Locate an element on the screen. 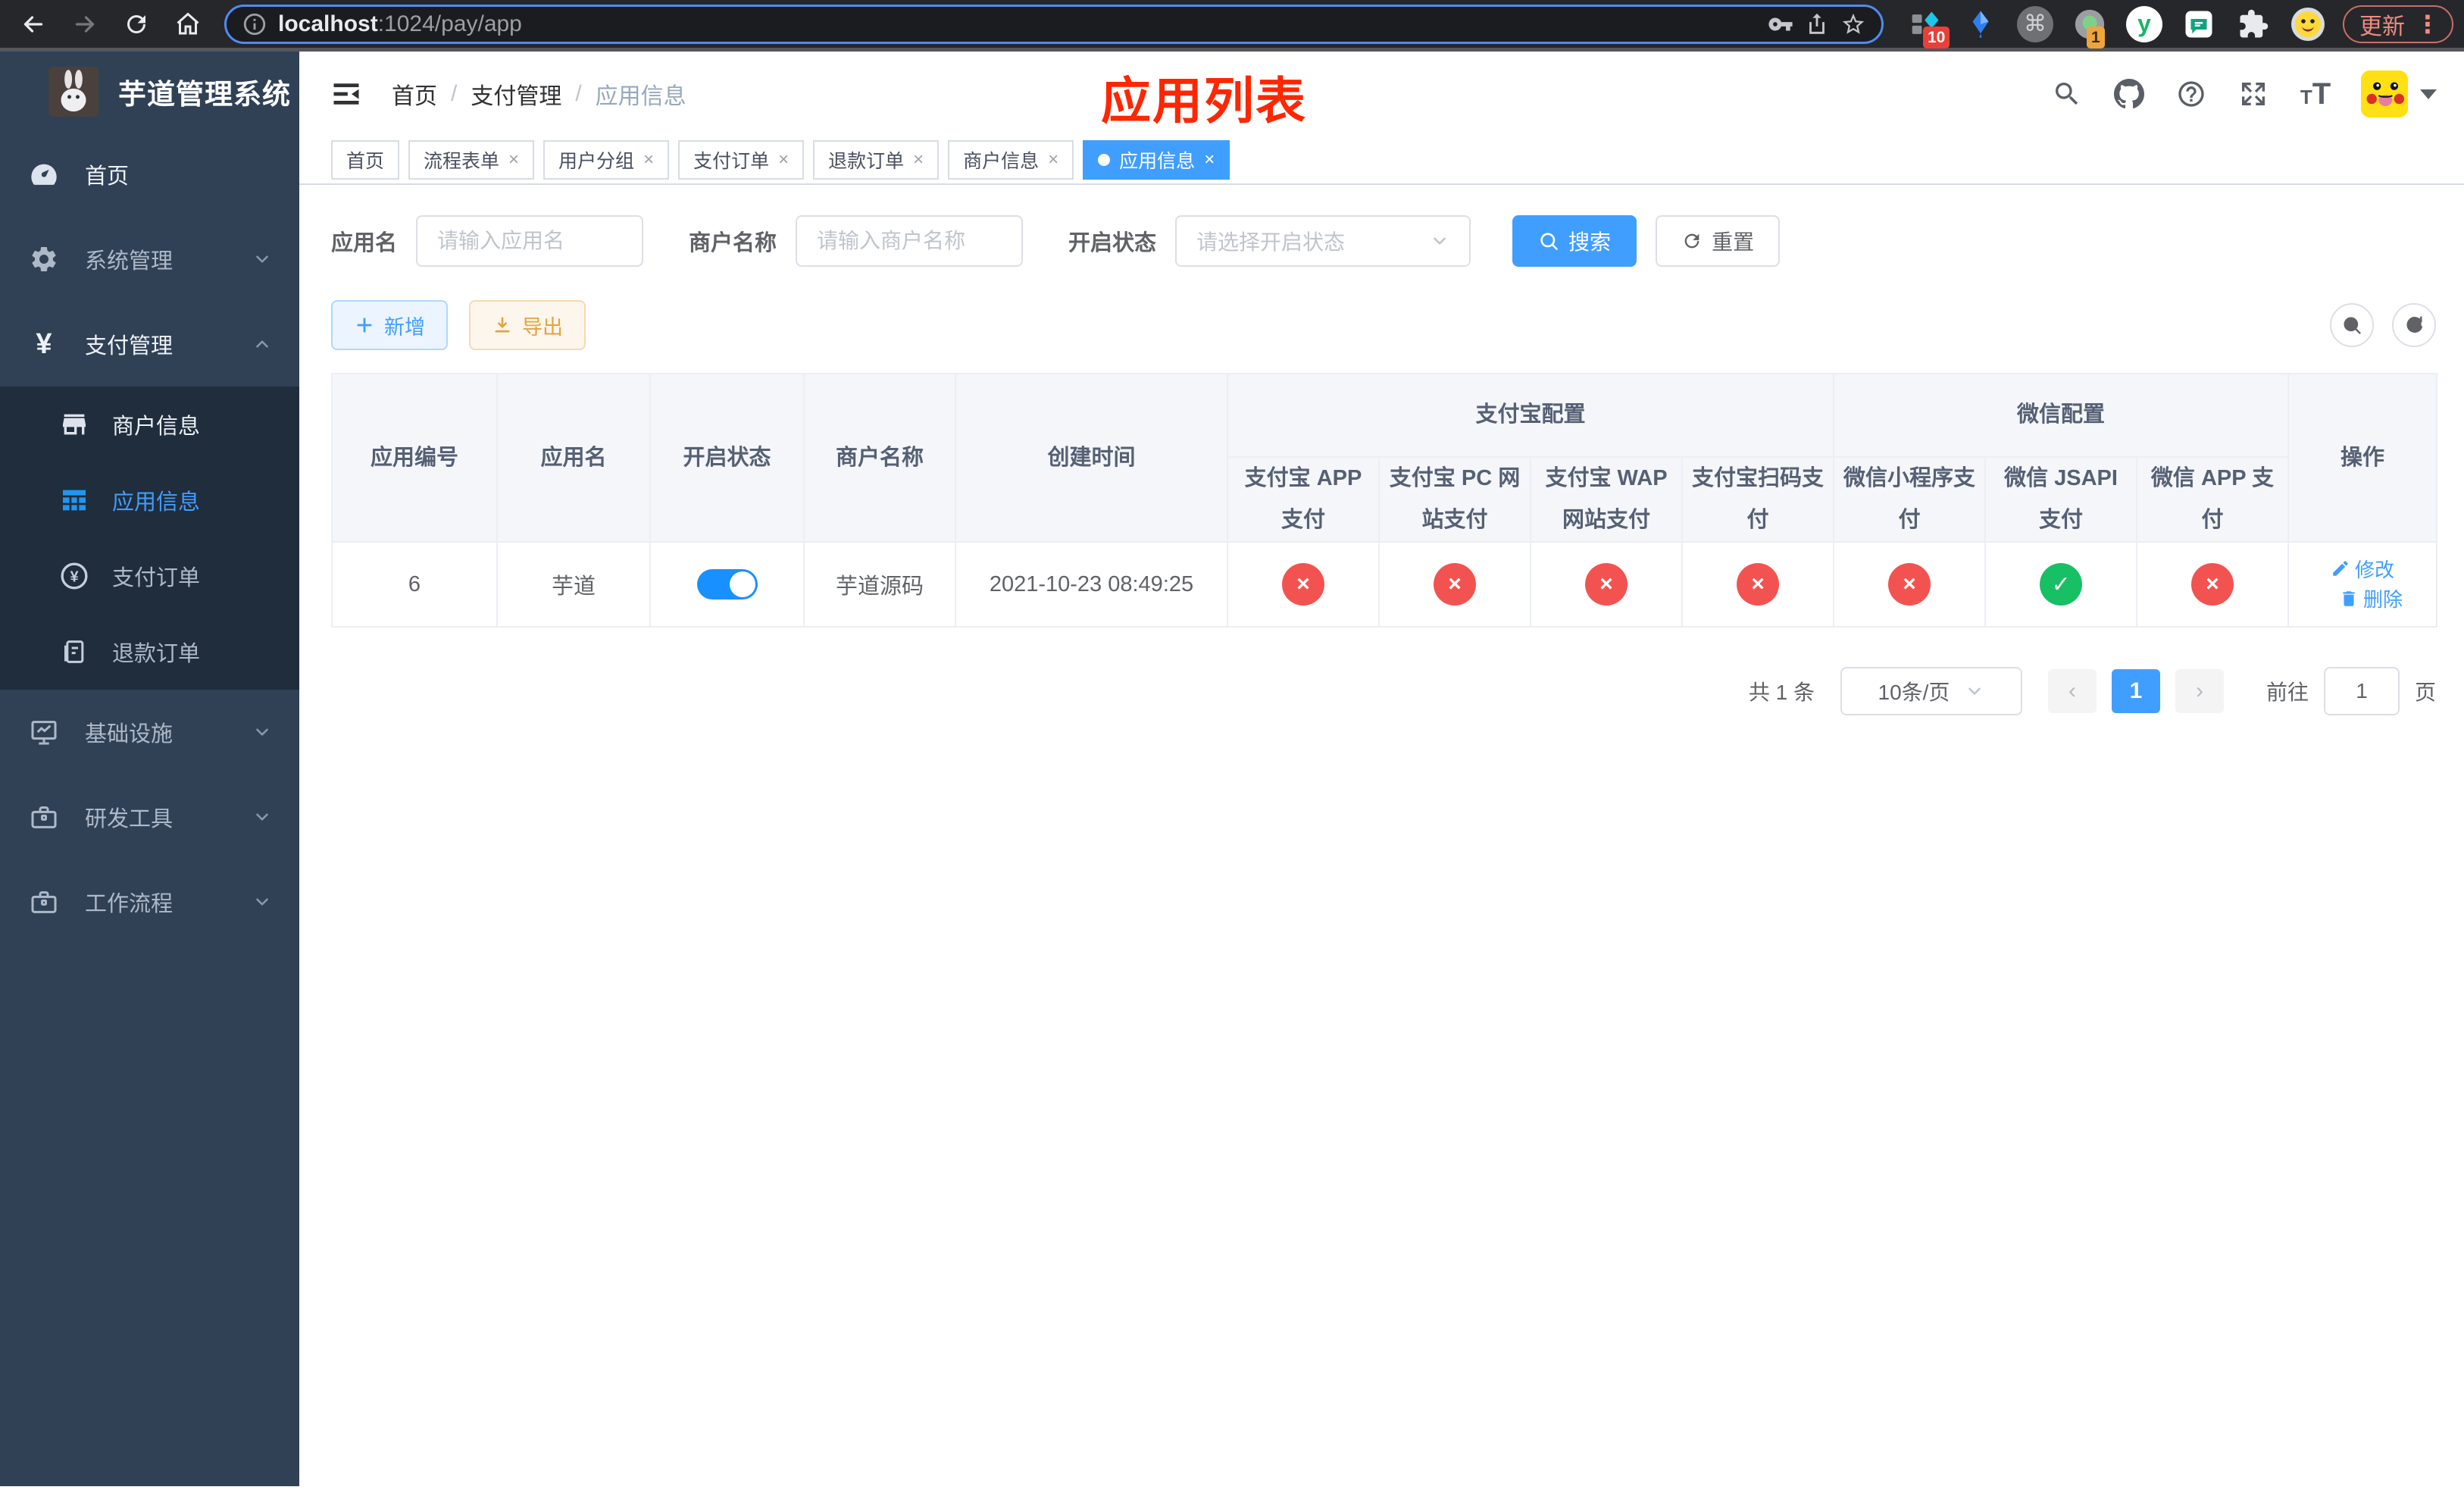  extension-tango-icon: 10 is located at coordinates (1928, 27).